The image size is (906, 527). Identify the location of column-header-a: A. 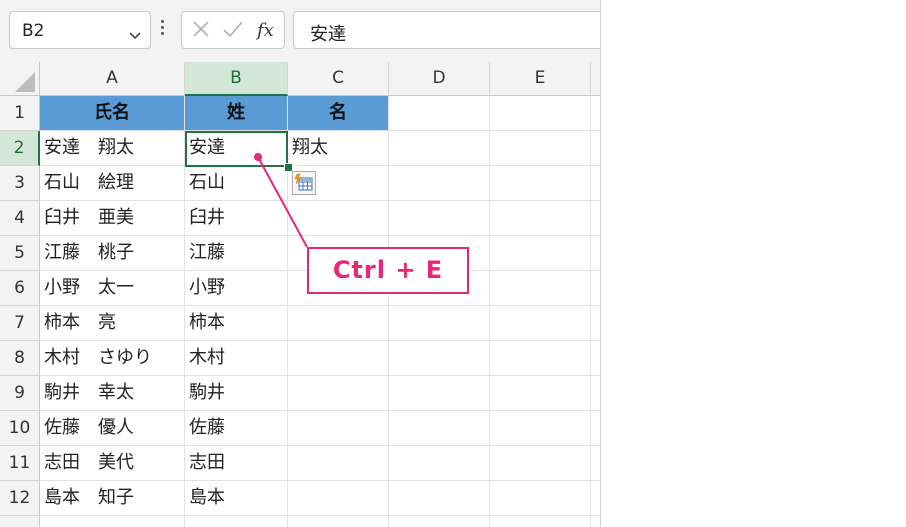
(112, 79).